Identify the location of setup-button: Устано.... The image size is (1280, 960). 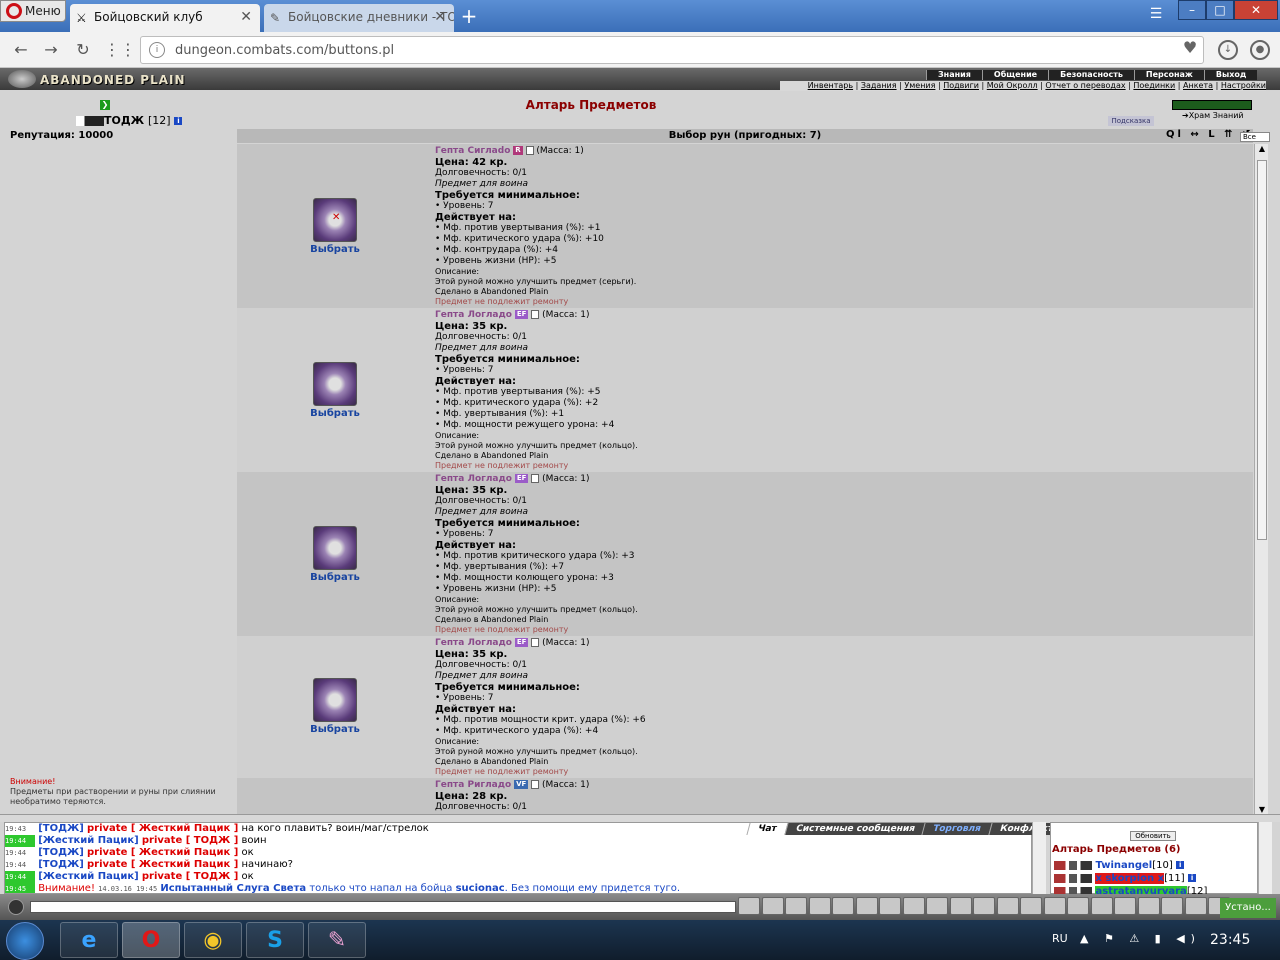
(1248, 908).